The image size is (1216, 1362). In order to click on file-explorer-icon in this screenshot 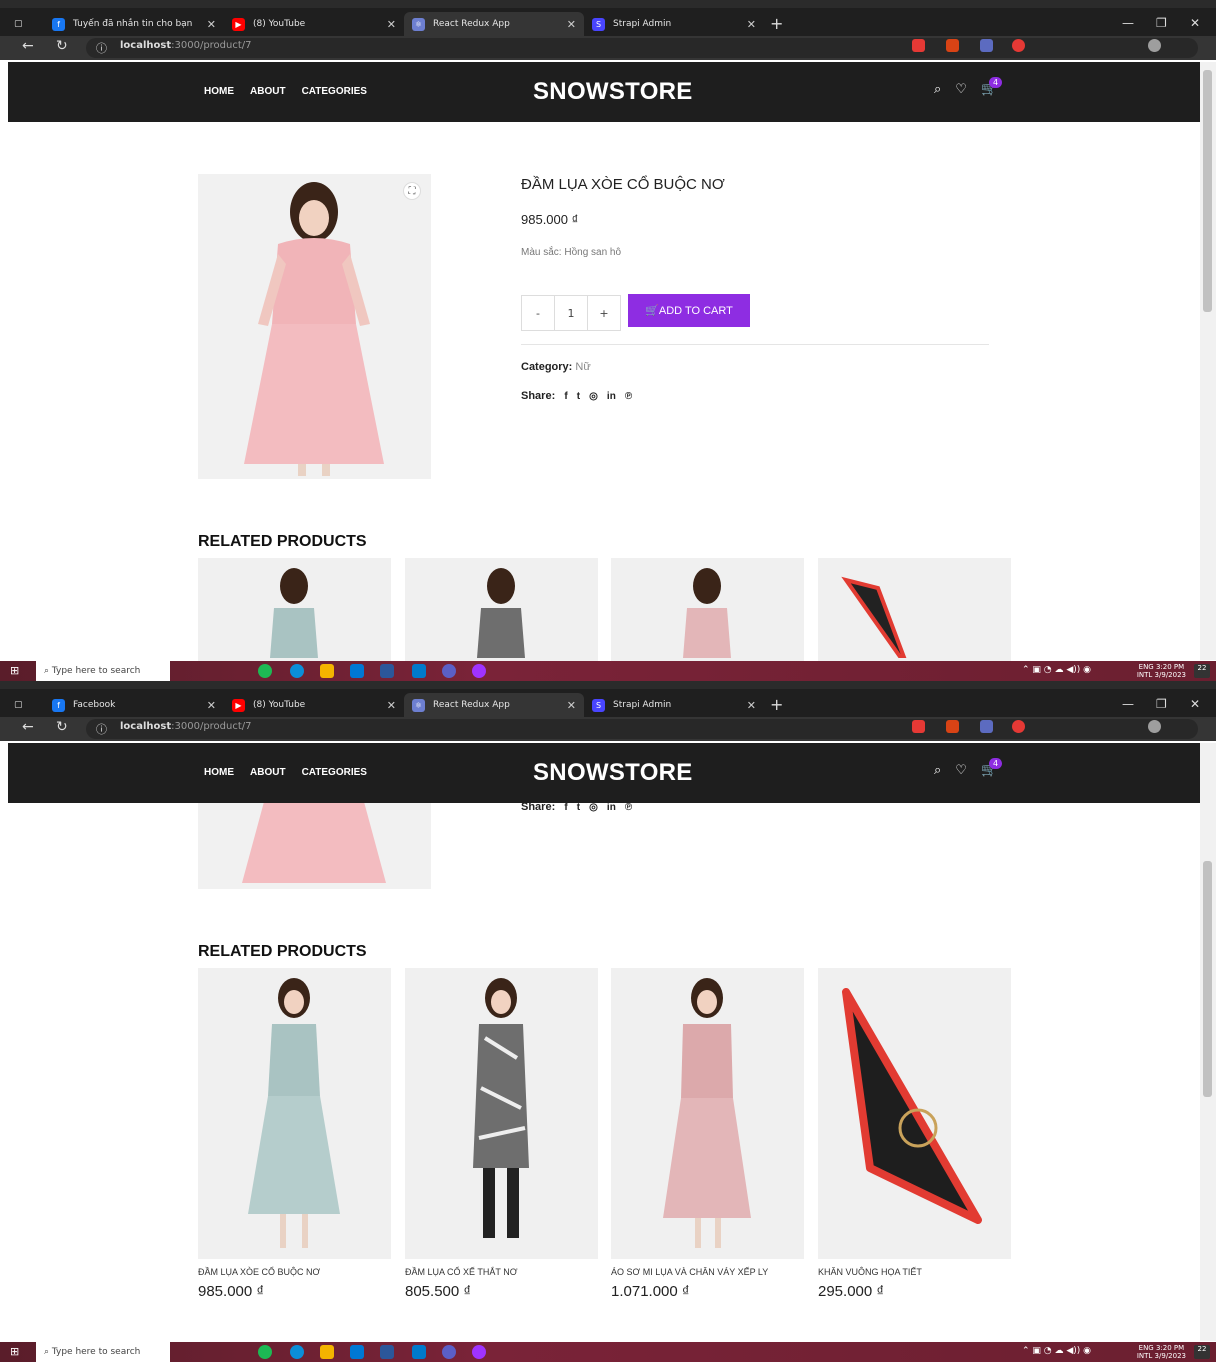, I will do `click(327, 1352)`.